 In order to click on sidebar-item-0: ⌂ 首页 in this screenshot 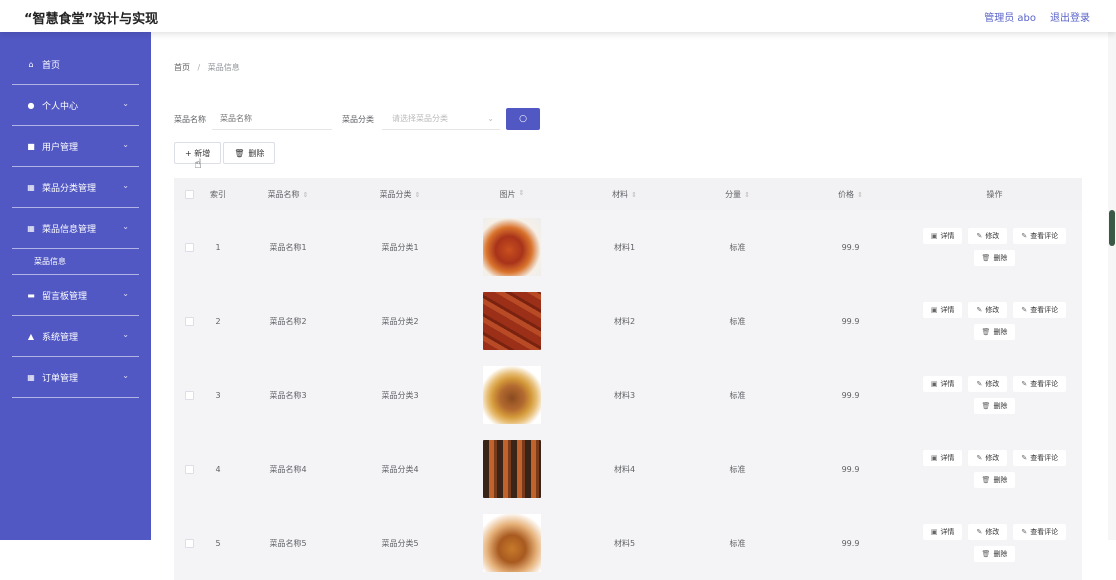, I will do `click(75, 64)`.